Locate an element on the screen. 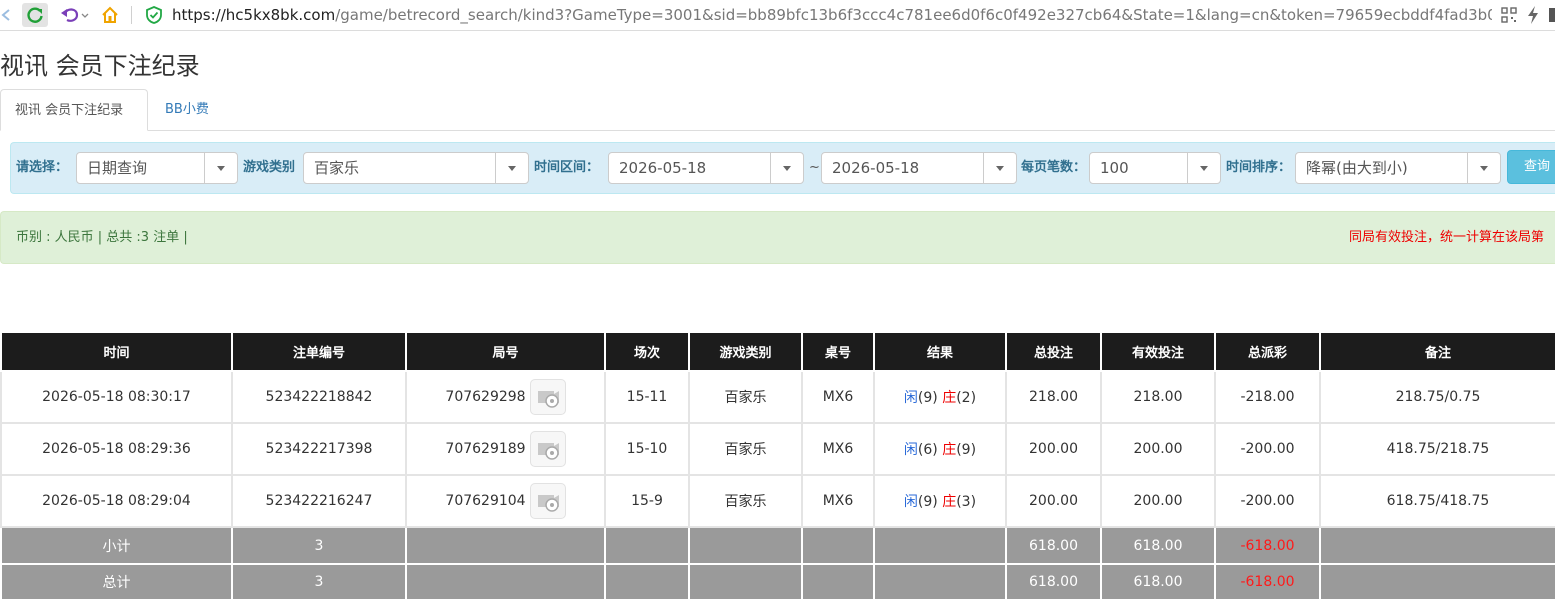  total-label: 总计 is located at coordinates (116, 582).